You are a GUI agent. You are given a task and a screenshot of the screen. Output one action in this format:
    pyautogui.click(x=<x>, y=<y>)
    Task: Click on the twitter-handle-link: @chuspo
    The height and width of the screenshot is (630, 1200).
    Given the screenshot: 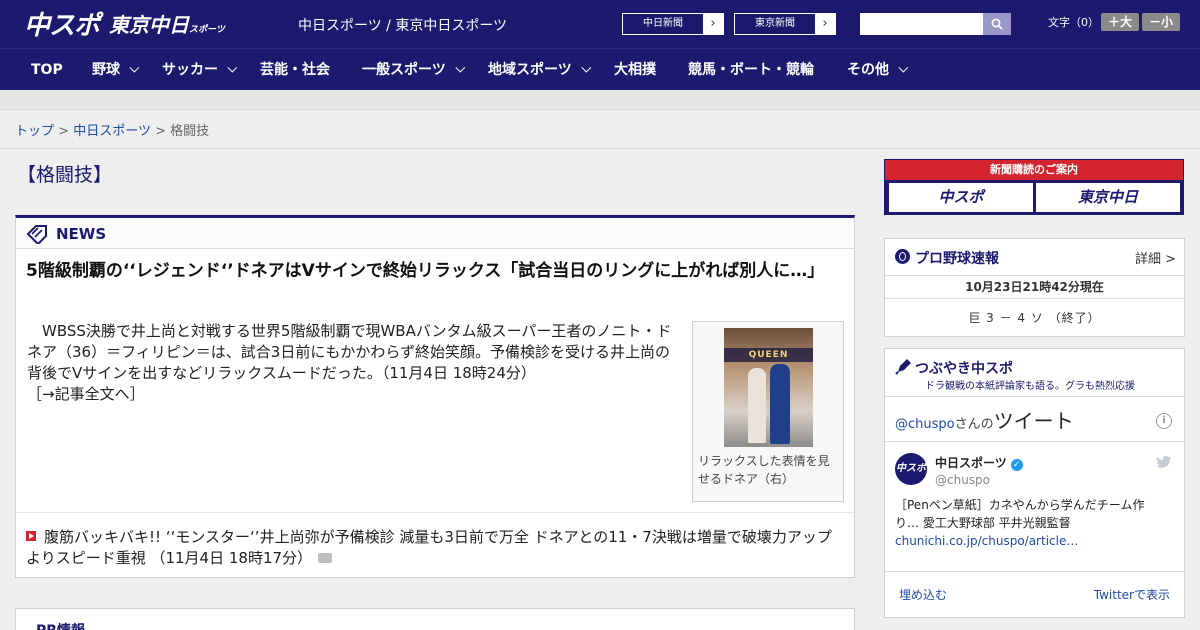 What is the action you would take?
    pyautogui.click(x=925, y=424)
    